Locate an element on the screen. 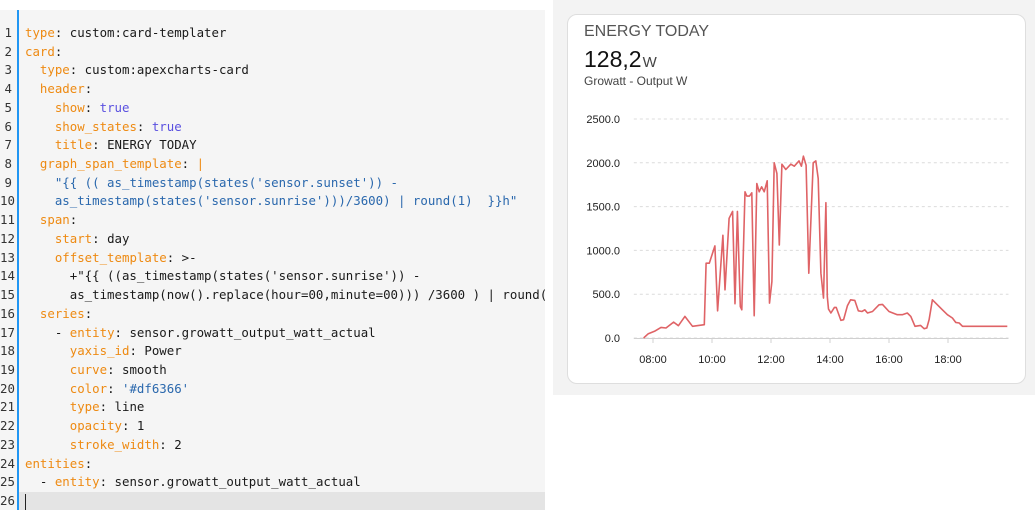 The width and height of the screenshot is (1035, 510). yaml-key: offset_template is located at coordinates (110, 257).